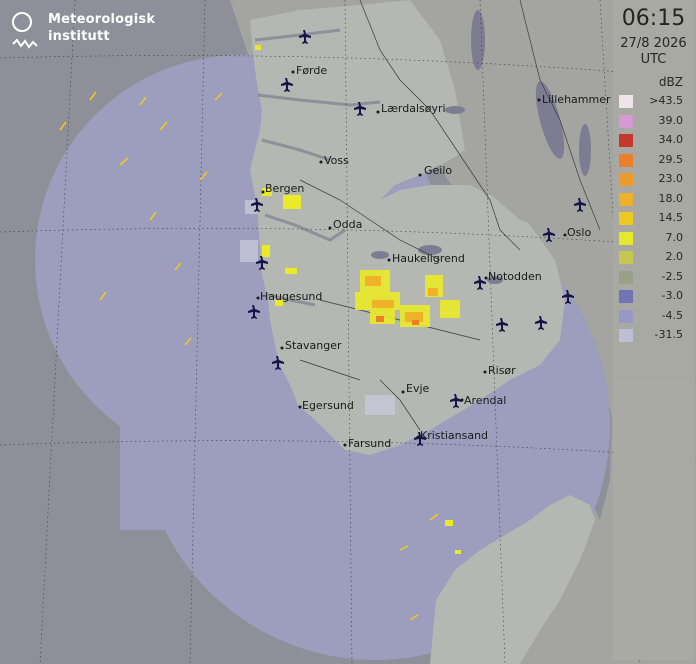 This screenshot has width=696, height=664. What do you see at coordinates (672, 315) in the screenshot?
I see `legend-label: -4.5` at bounding box center [672, 315].